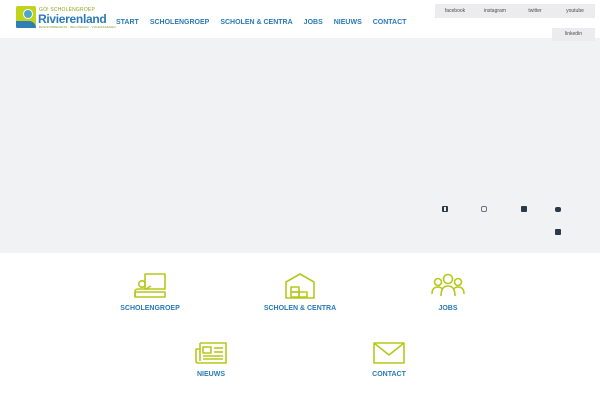  Describe the element at coordinates (211, 353) in the screenshot. I see `newspaper-icon` at that location.